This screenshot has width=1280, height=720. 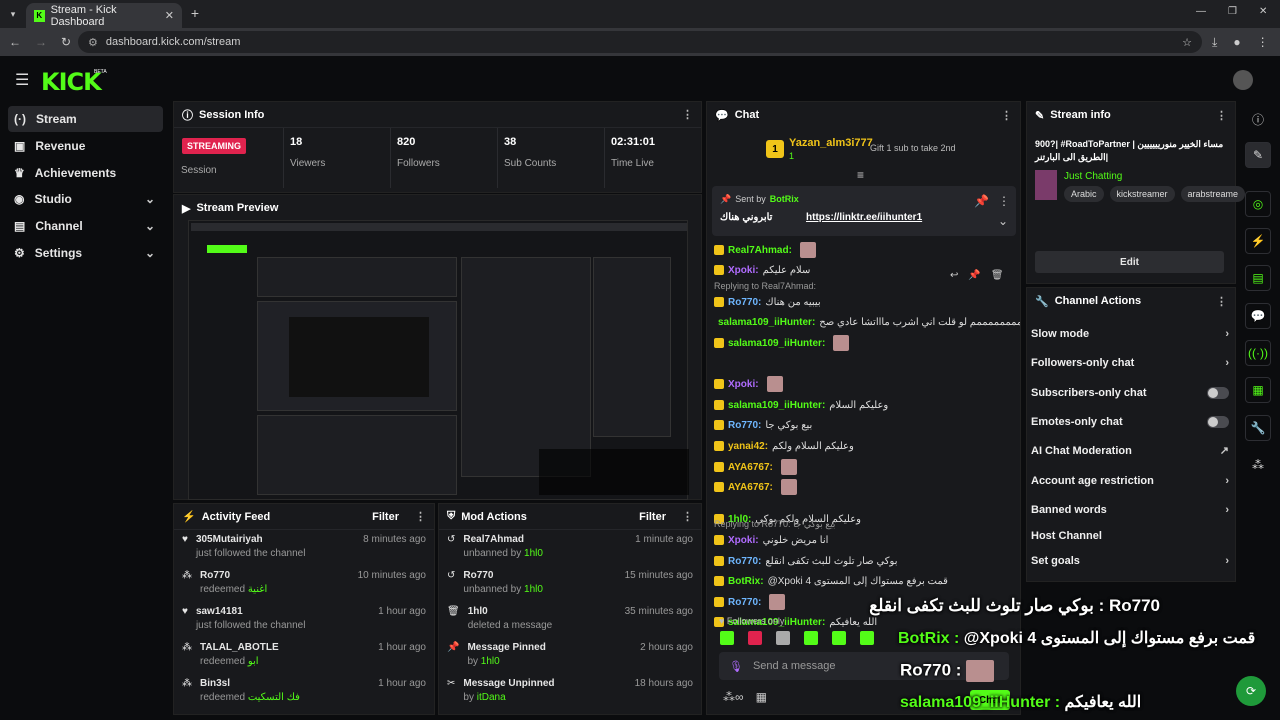 What do you see at coordinates (736, 666) in the screenshot?
I see `microphone-icon: 🎙` at bounding box center [736, 666].